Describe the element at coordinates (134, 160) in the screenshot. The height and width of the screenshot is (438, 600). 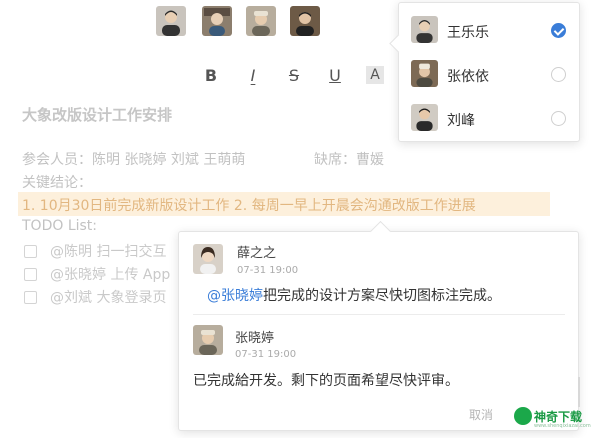
I see `attendees-line: 参会人员：陈明 张晓婷 刘斌 王萌萌` at that location.